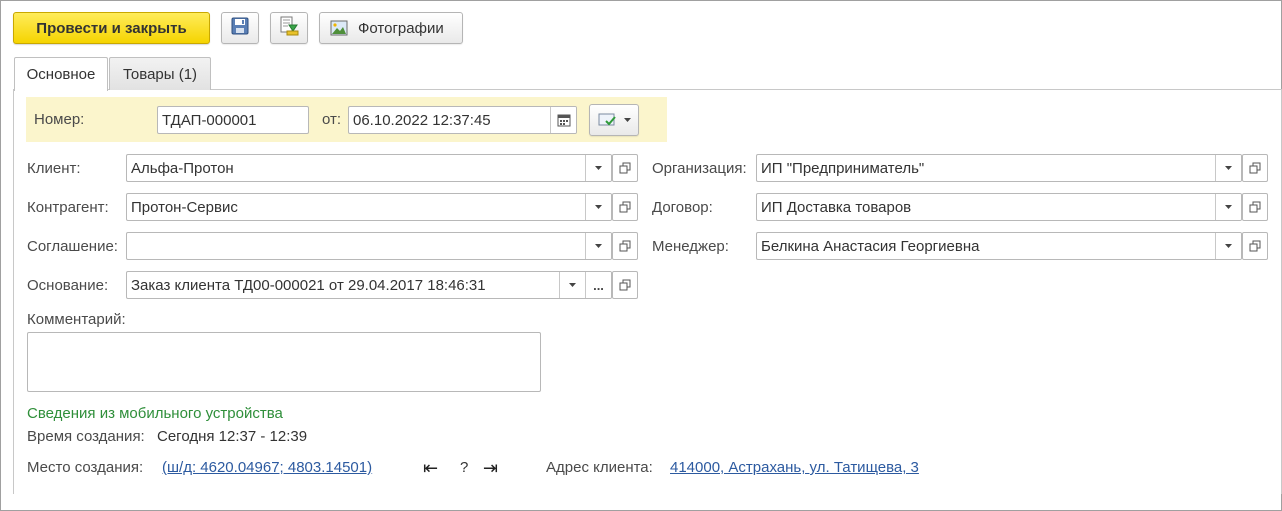 The width and height of the screenshot is (1282, 511). What do you see at coordinates (870, 246) in the screenshot?
I see `manager-value: Белкина Анастасия Георгиевна` at bounding box center [870, 246].